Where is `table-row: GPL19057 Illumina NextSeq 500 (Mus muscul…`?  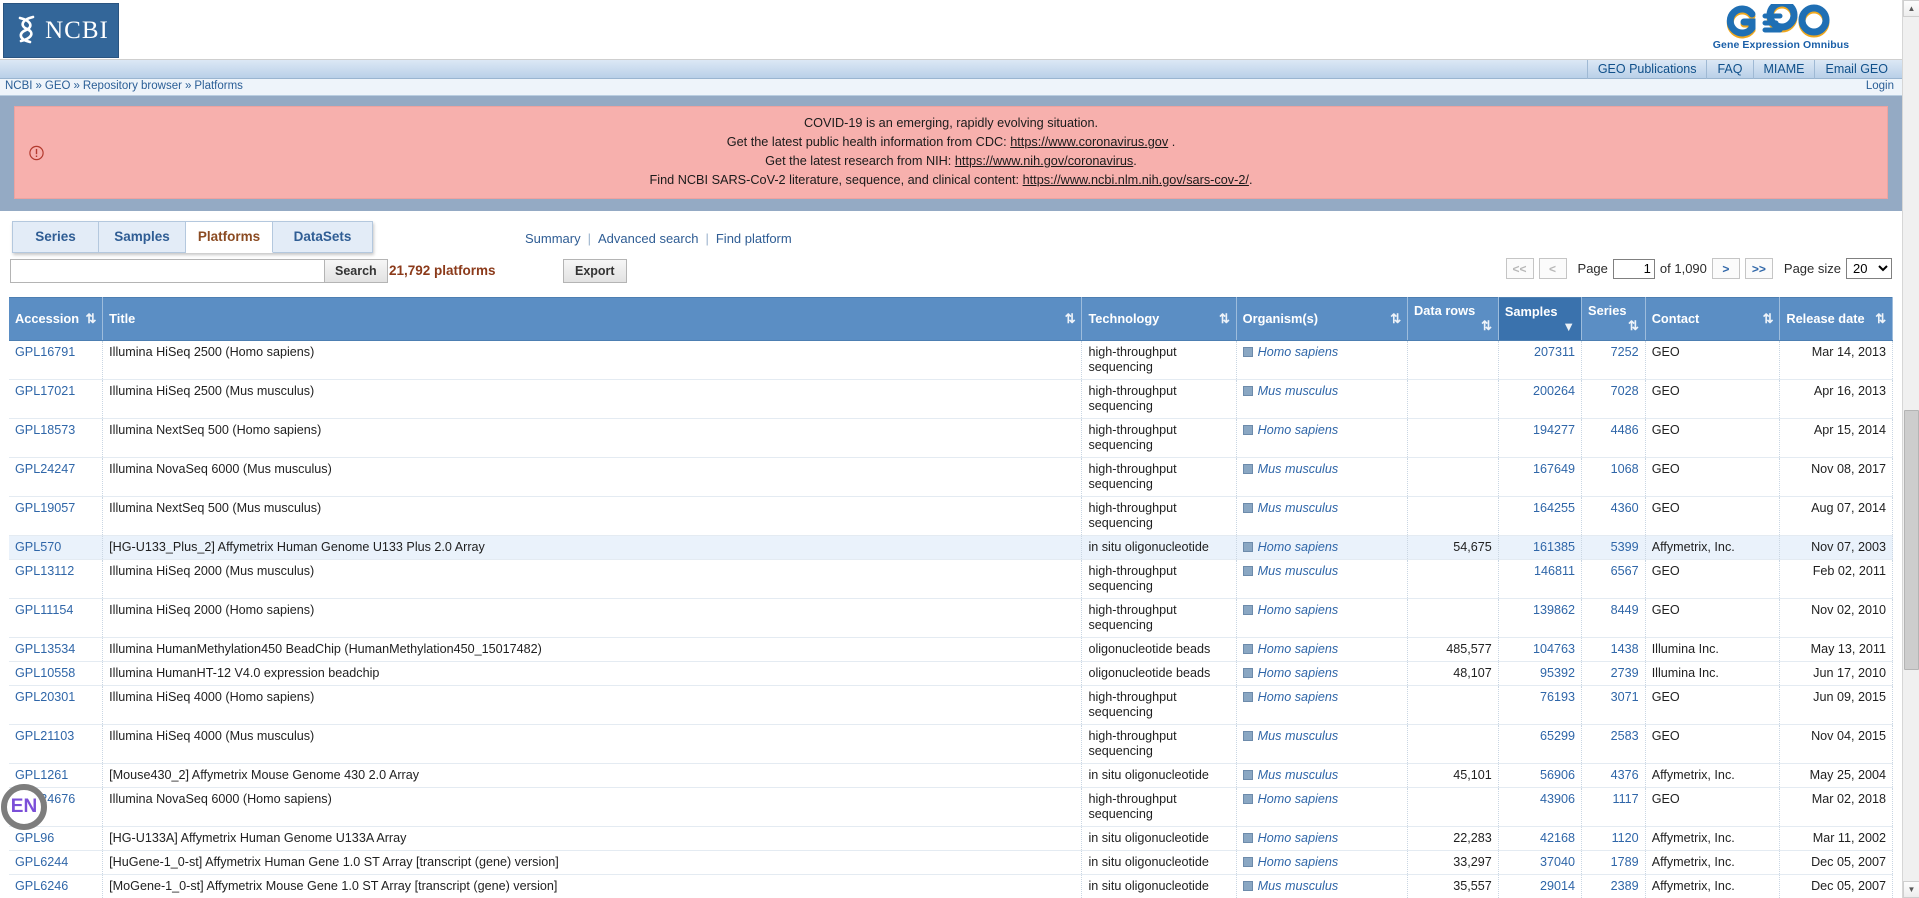 table-row: GPL19057 Illumina NextSeq 500 (Mus muscul… is located at coordinates (951, 516).